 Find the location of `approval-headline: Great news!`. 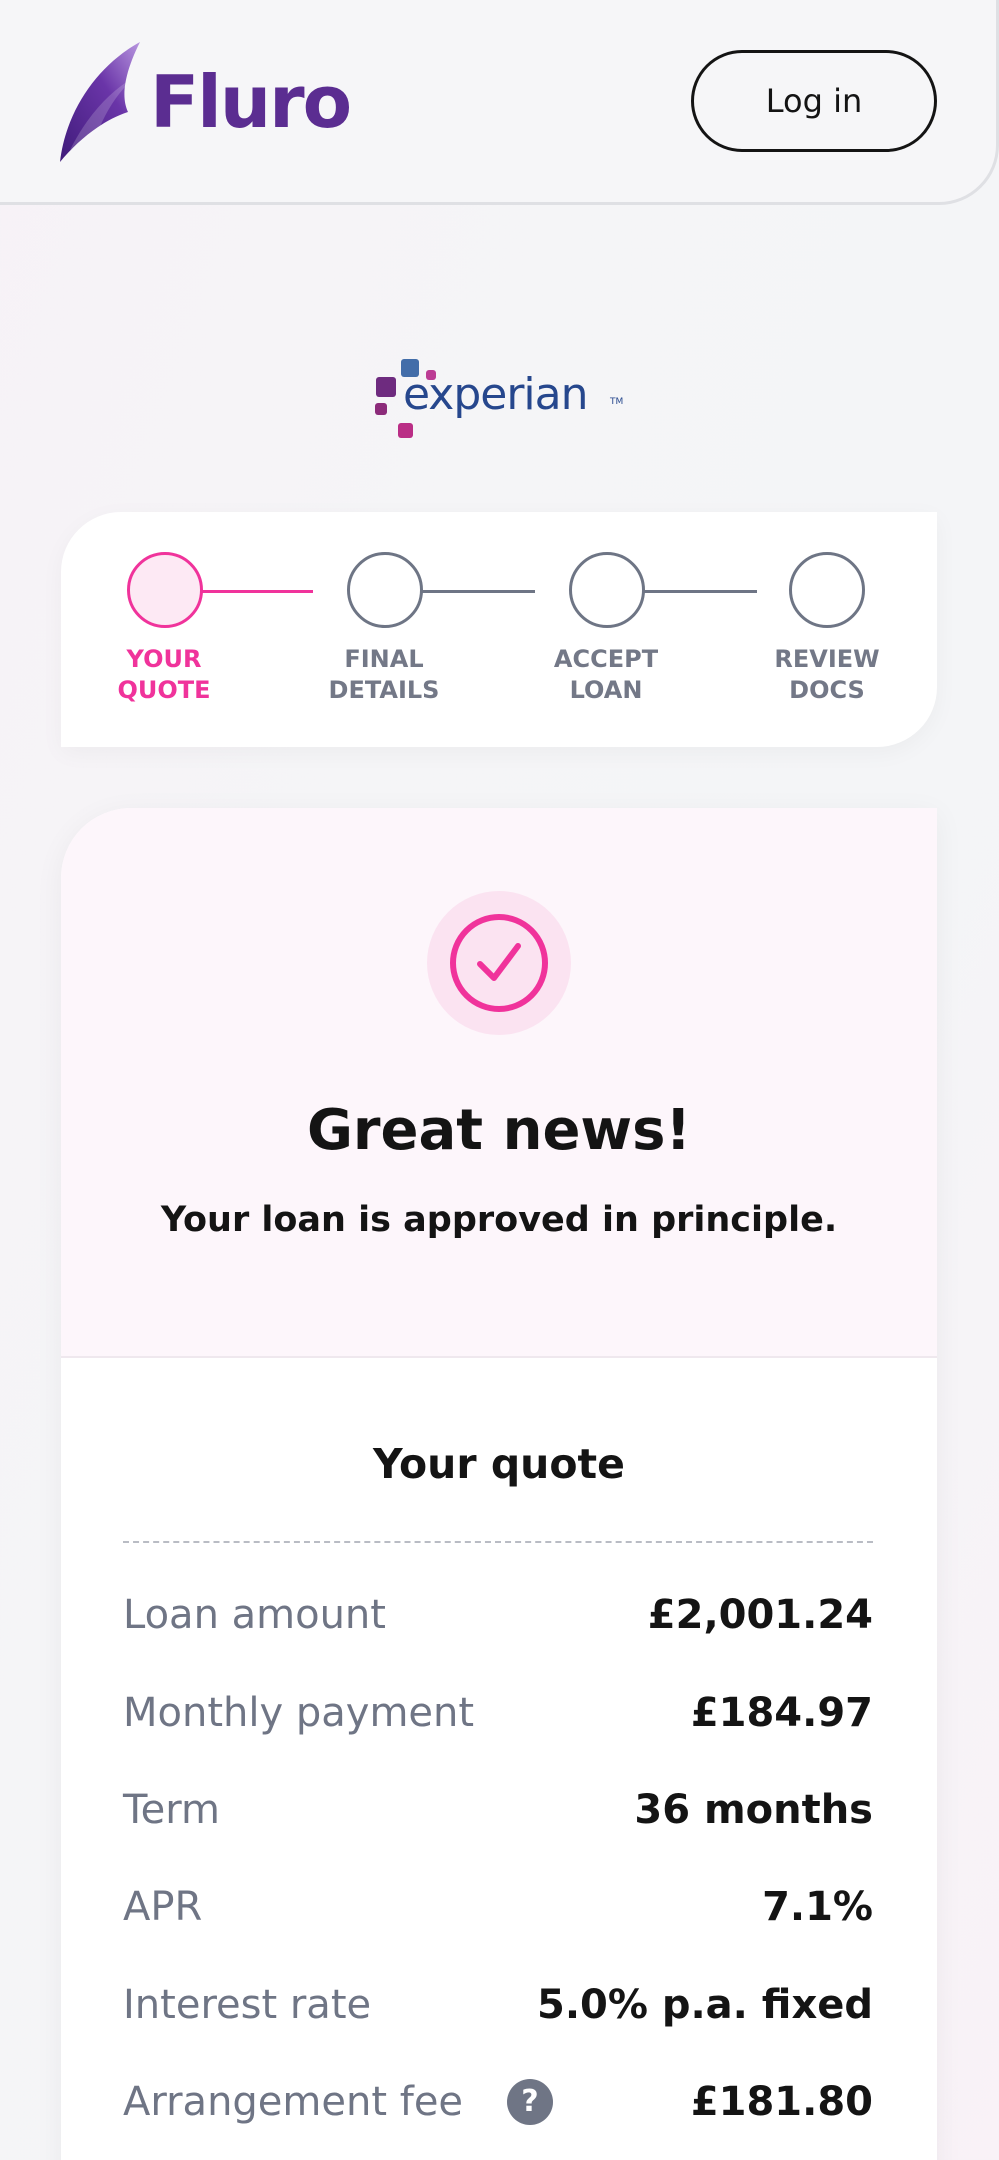

approval-headline: Great news! is located at coordinates (499, 1130).